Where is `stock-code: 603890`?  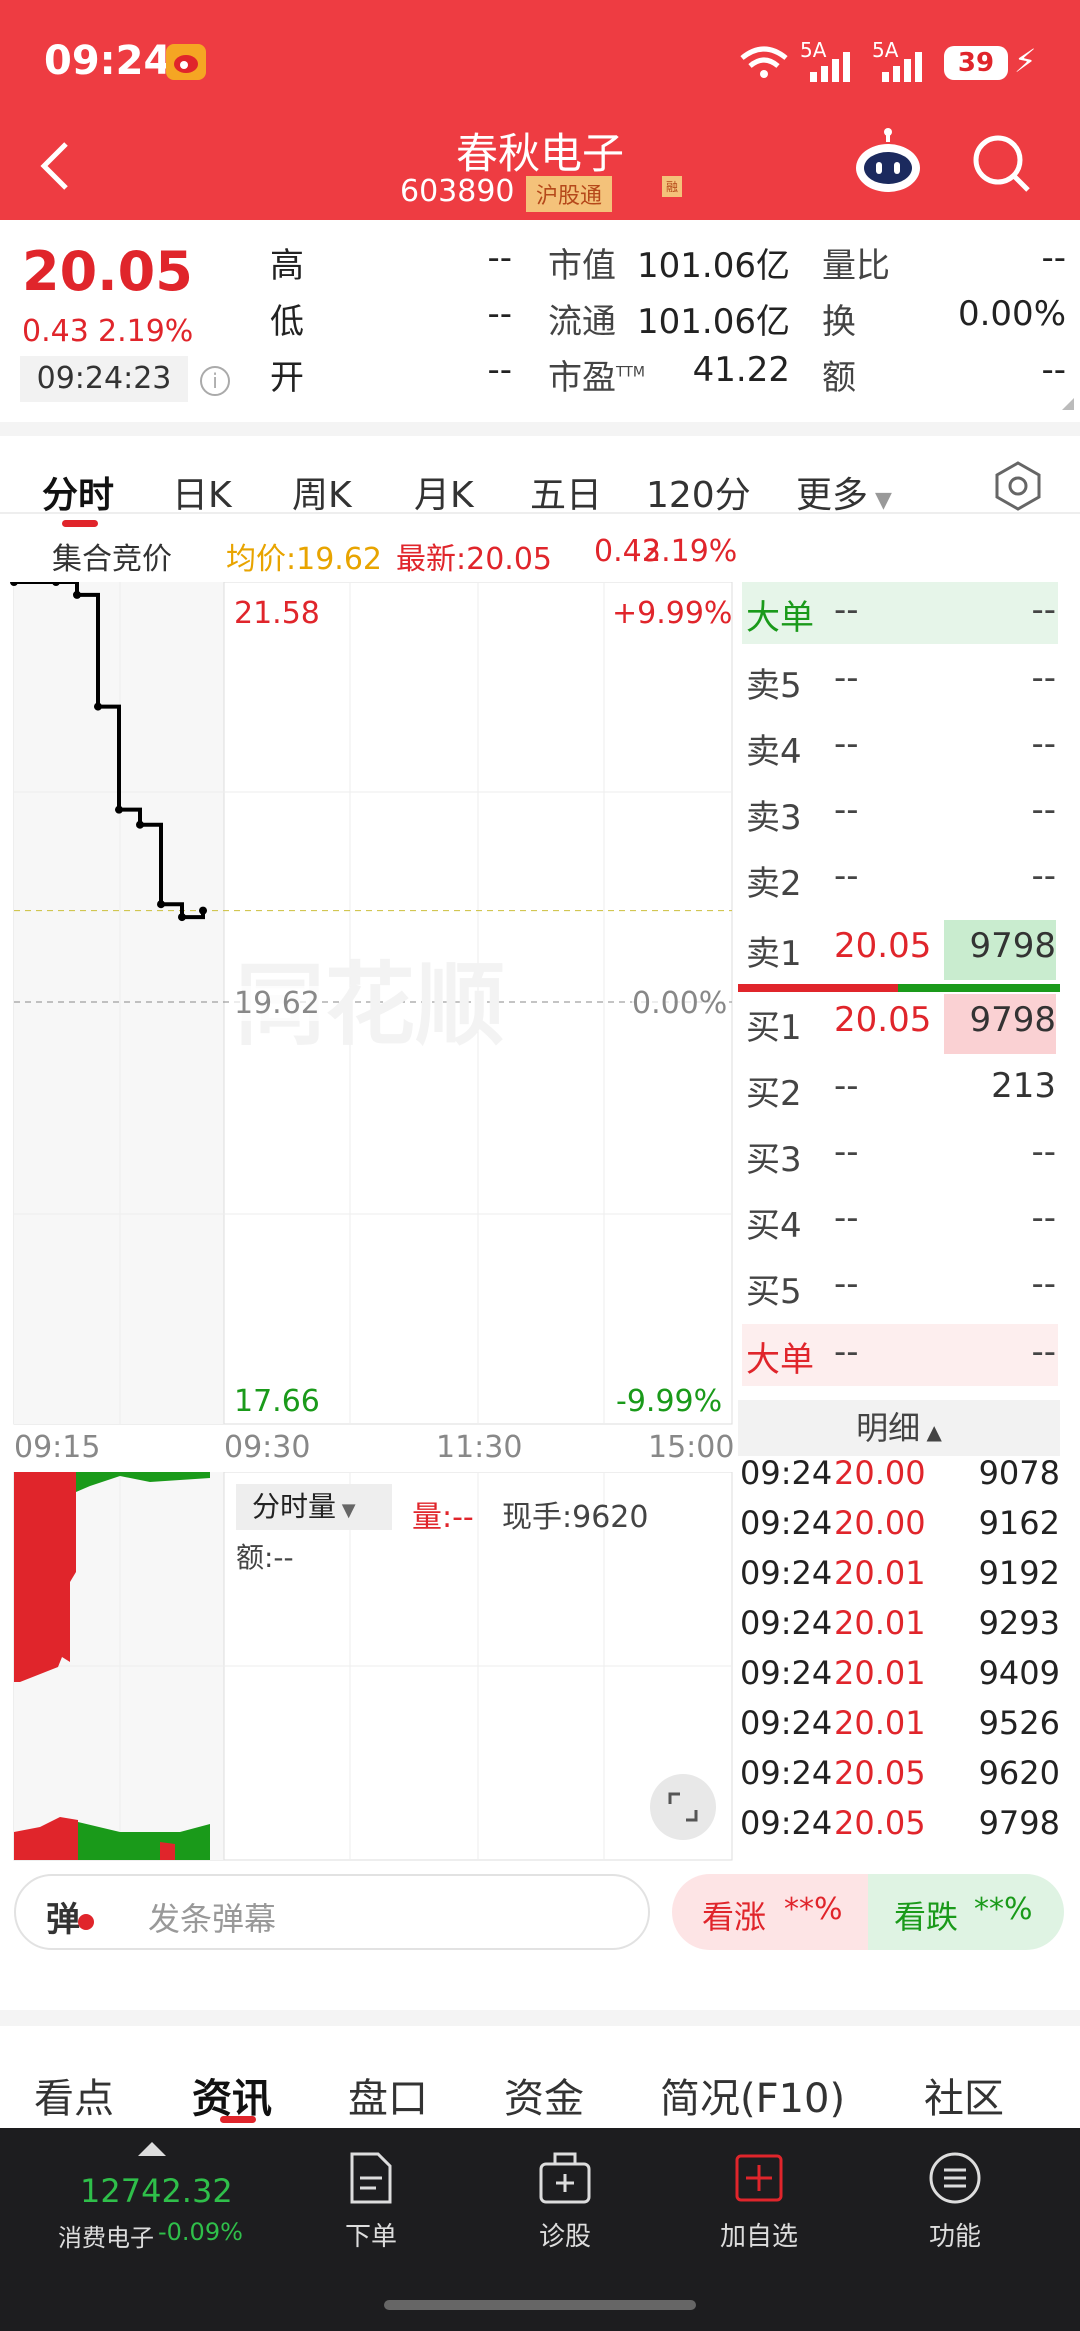
stock-code: 603890 is located at coordinates (457, 191).